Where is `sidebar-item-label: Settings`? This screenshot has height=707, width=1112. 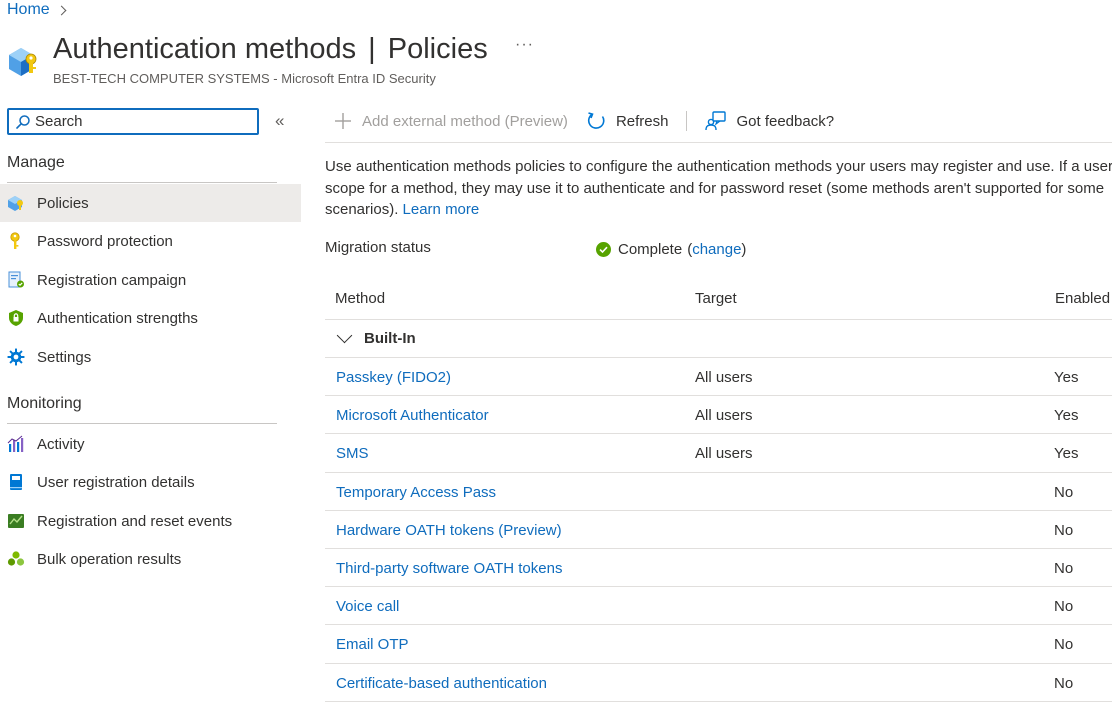
sidebar-item-label: Settings is located at coordinates (64, 357).